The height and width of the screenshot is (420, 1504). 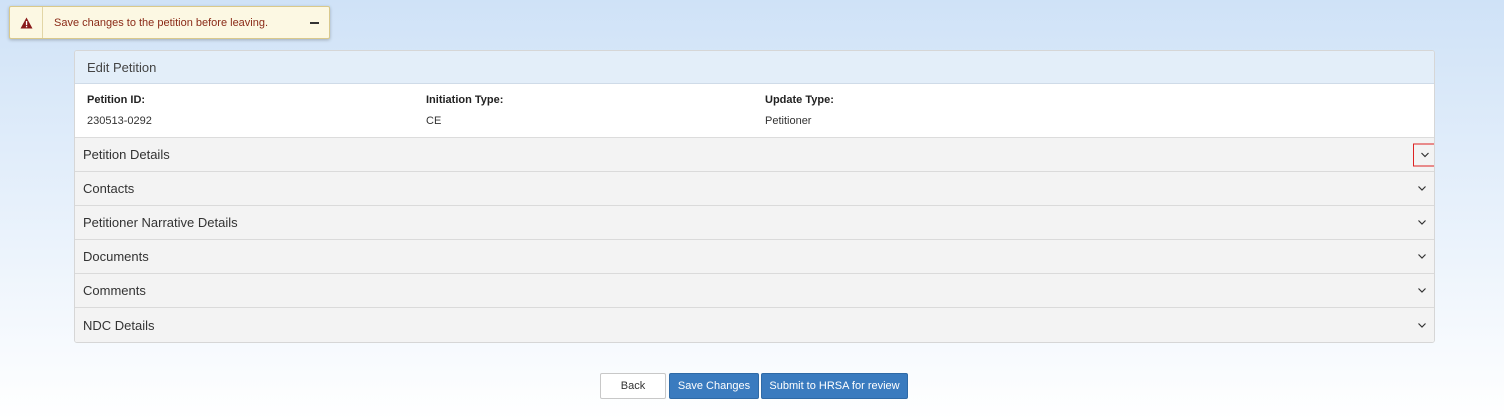 What do you see at coordinates (788, 121) in the screenshot?
I see `update-type-value: Petitioner` at bounding box center [788, 121].